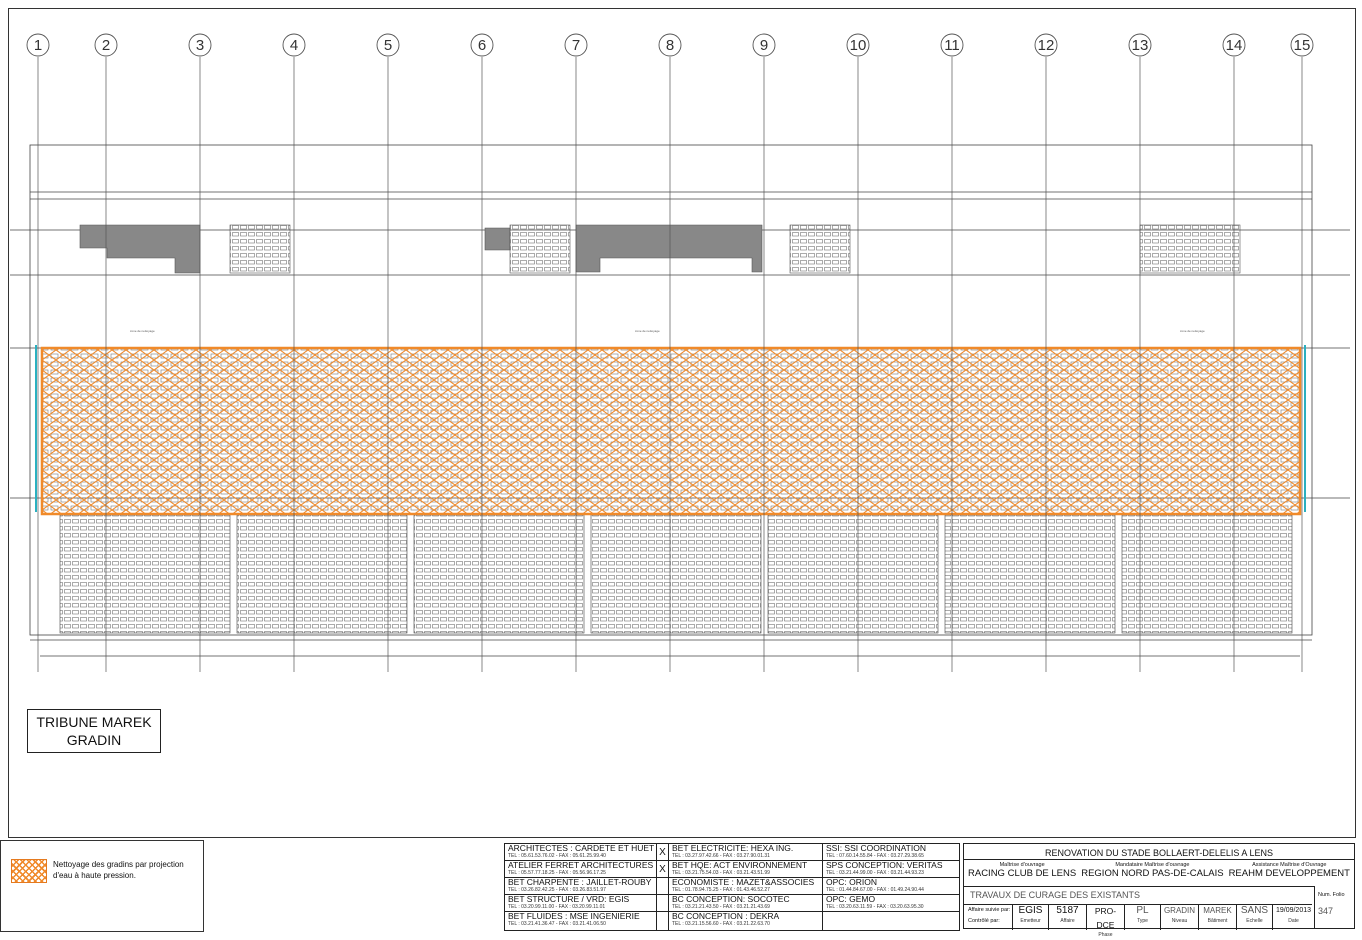 This screenshot has width=1362, height=940. I want to click on grid-axis-bubble: 2, so click(106, 45).